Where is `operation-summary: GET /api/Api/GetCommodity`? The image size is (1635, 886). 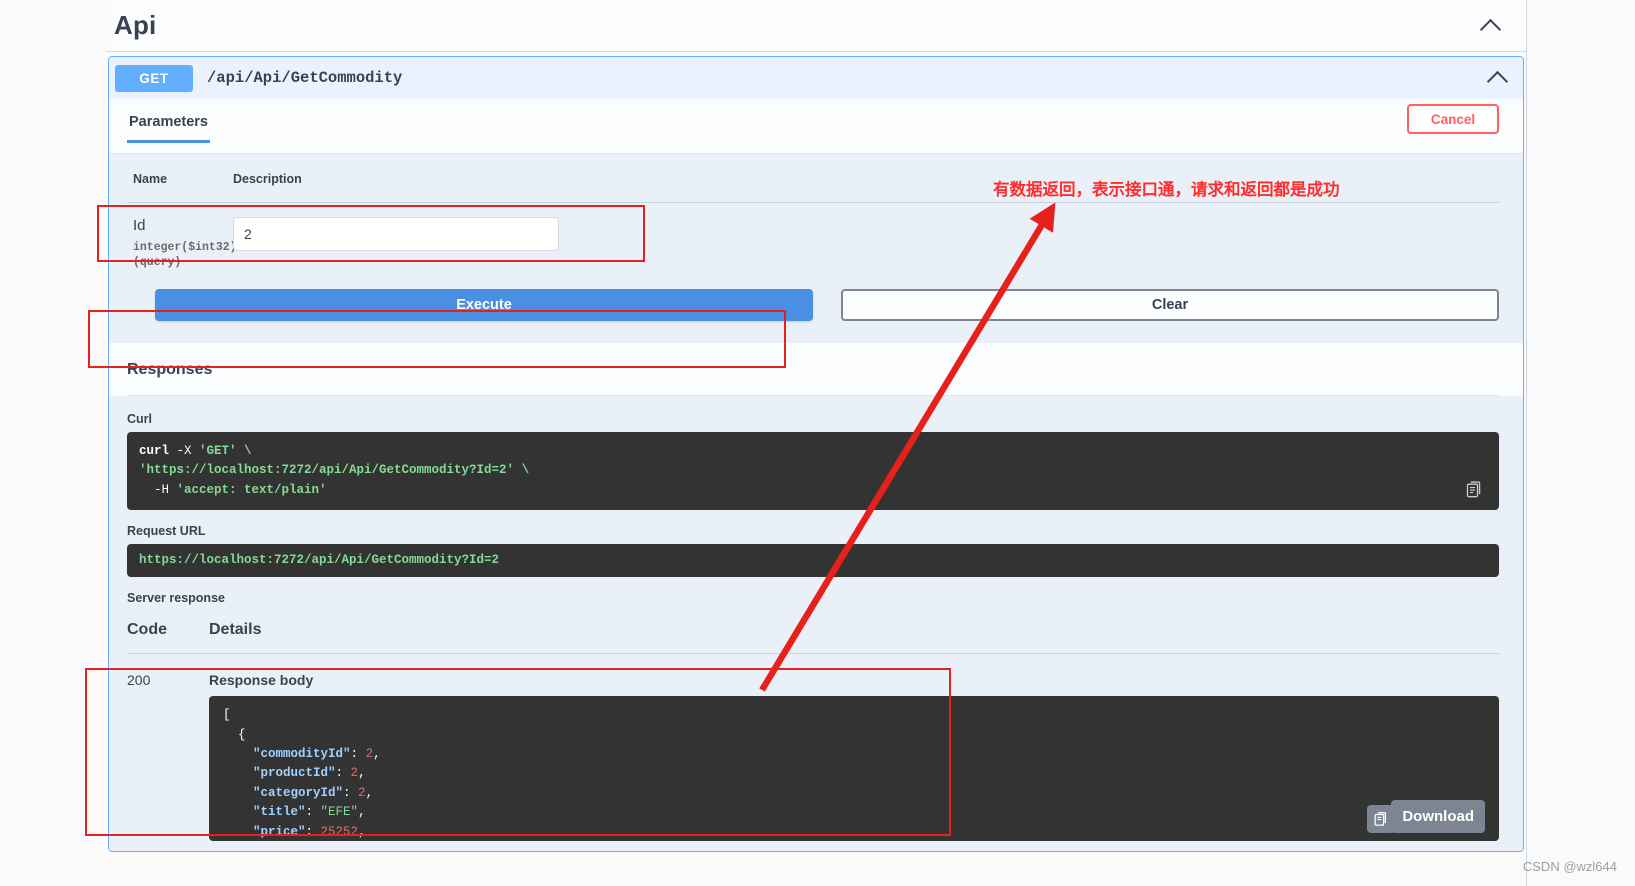 operation-summary: GET /api/Api/GetCommodity is located at coordinates (816, 78).